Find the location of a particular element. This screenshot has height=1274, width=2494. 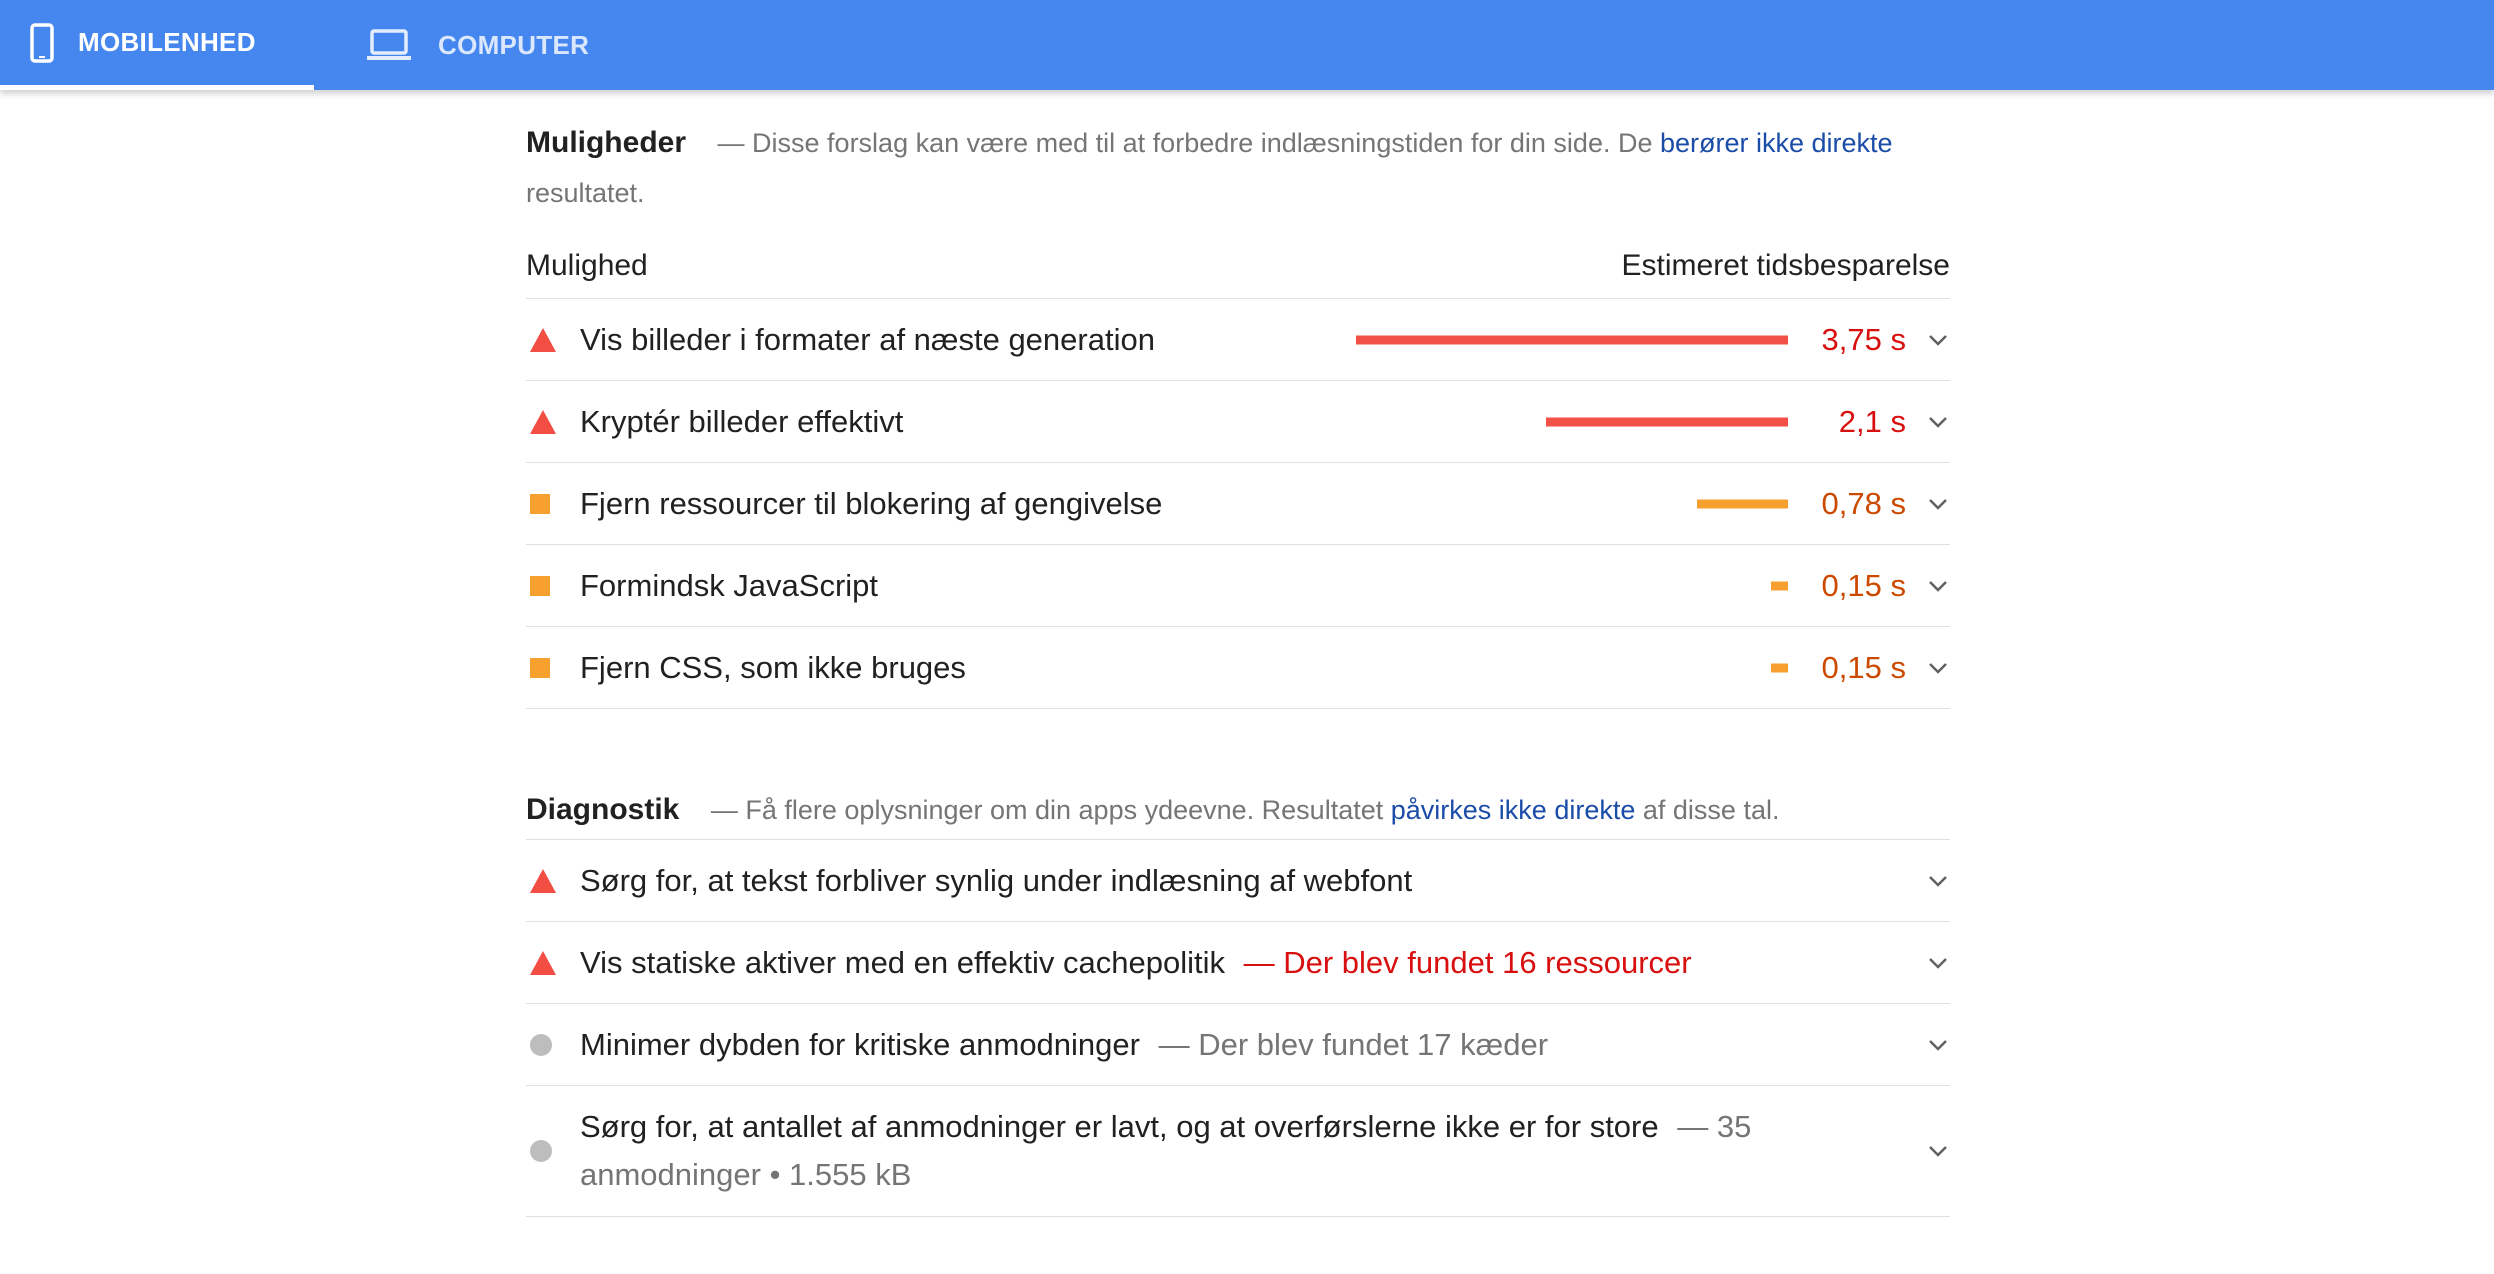

device-tab-bar: MOBILENHED COMPUTER is located at coordinates (1247, 45).